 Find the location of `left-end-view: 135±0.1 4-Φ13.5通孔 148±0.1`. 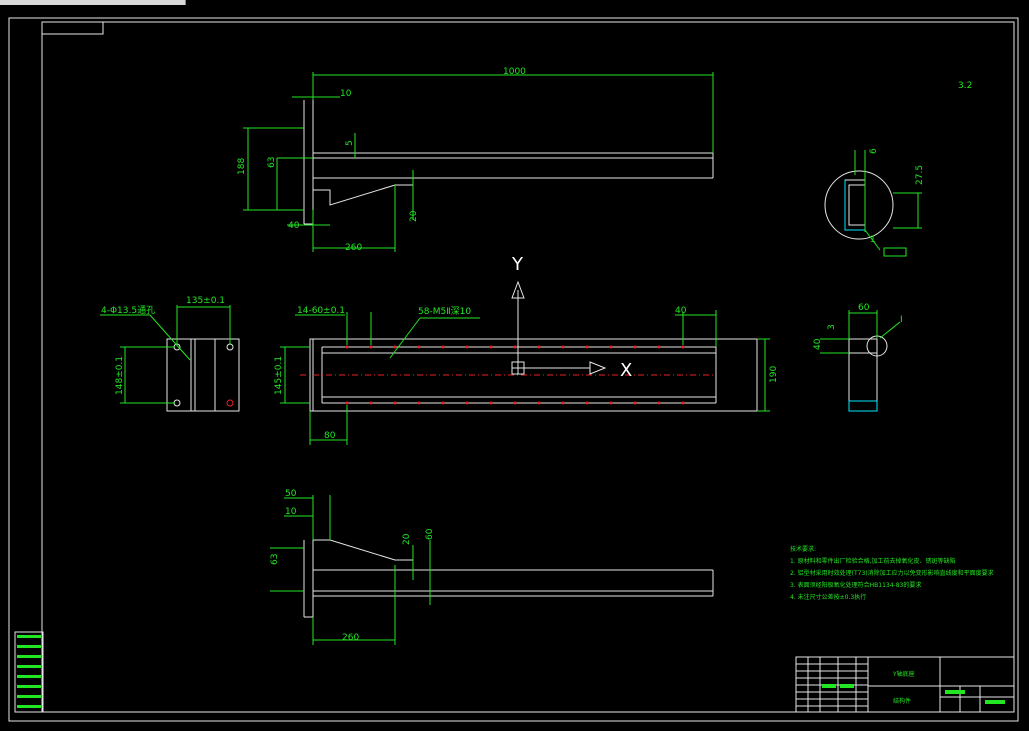

left-end-view: 135±0.1 4-Φ13.5通孔 148±0.1 is located at coordinates (170, 354).